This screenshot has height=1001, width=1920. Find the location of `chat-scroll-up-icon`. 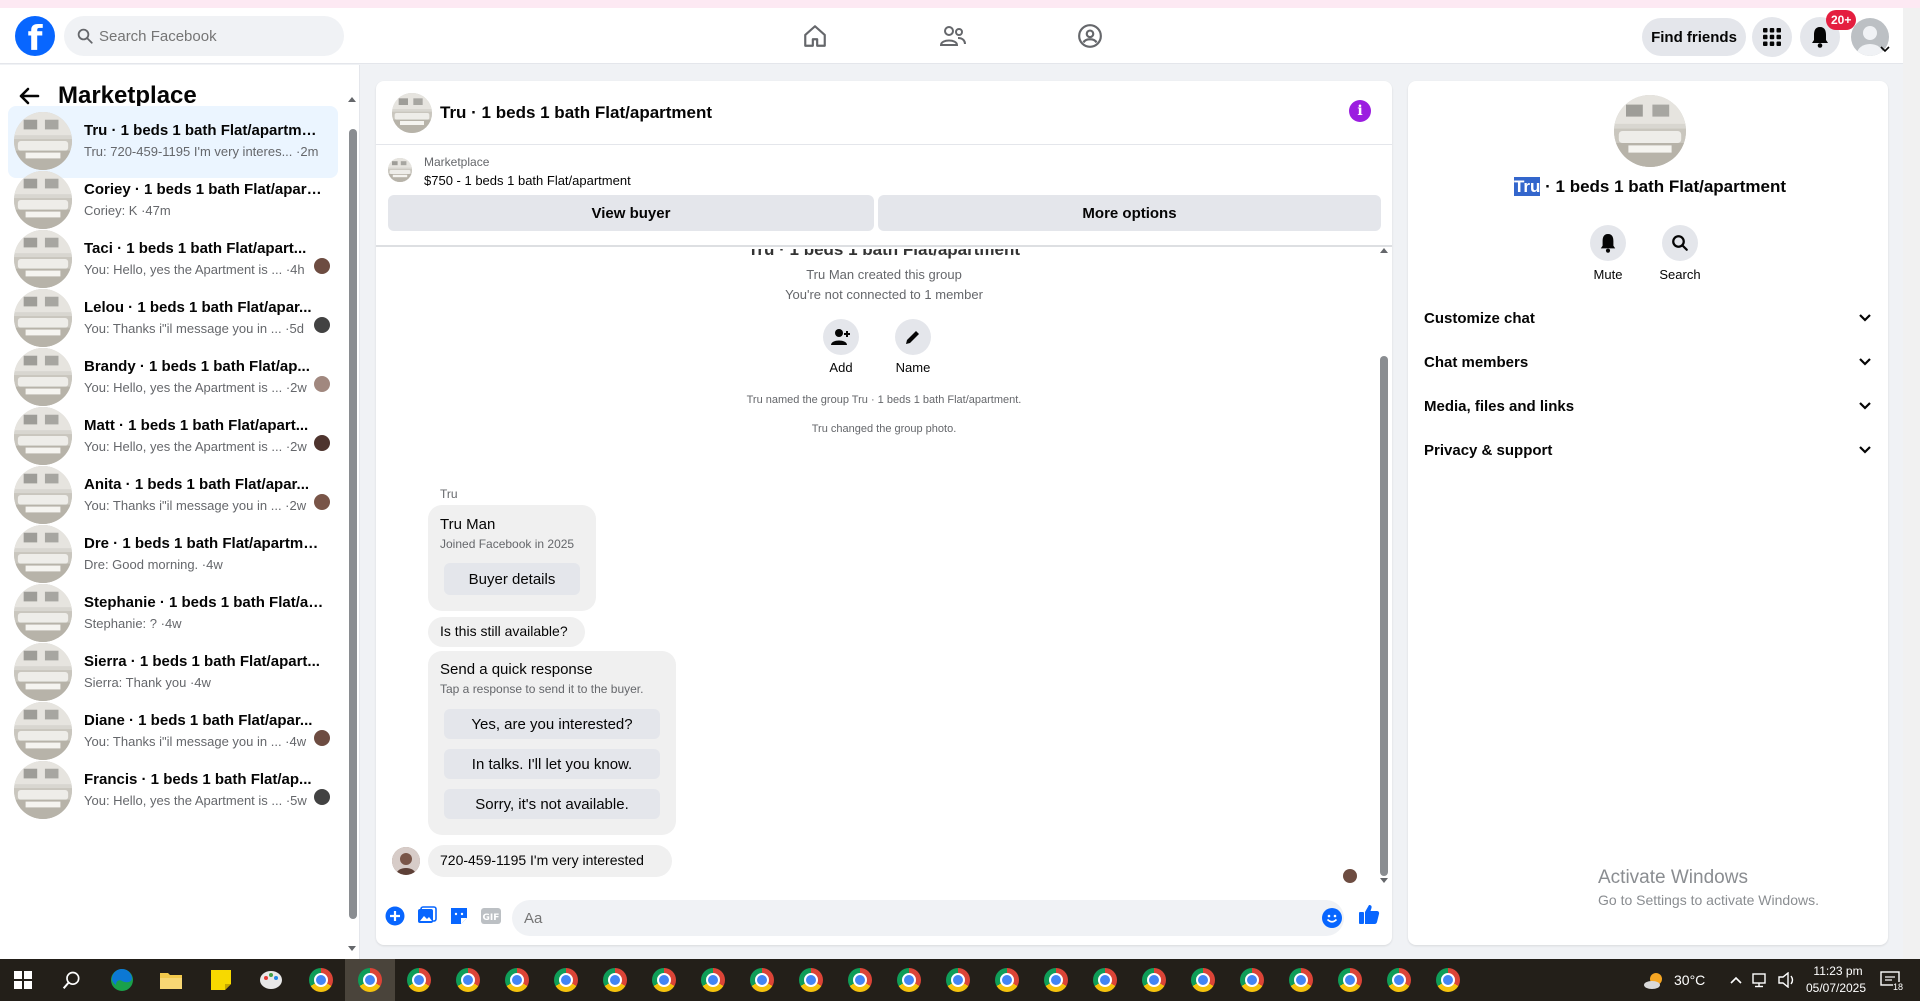

chat-scroll-up-icon is located at coordinates (1384, 250).